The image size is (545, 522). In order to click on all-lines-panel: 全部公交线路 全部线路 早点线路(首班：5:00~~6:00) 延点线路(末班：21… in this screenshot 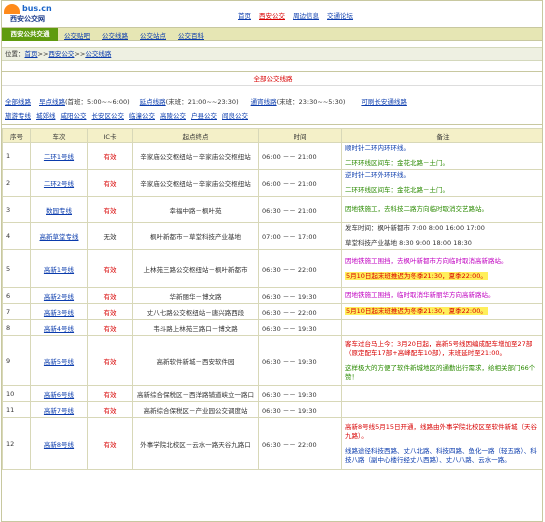, I will do `click(272, 98)`.